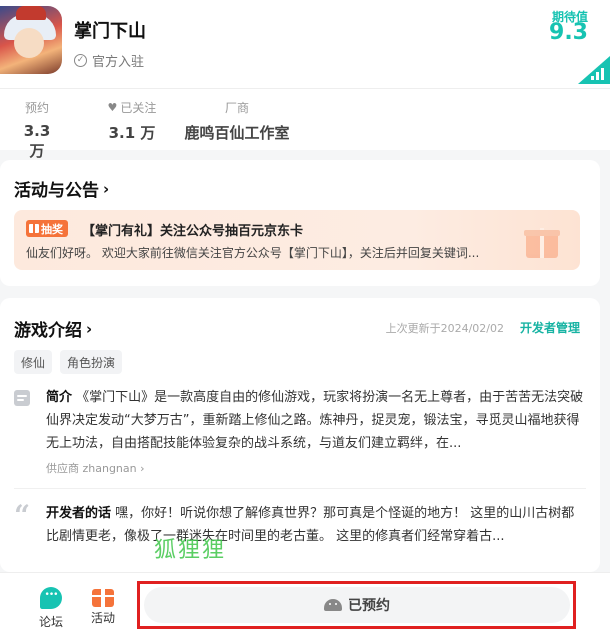 The height and width of the screenshot is (636, 610). I want to click on stat-value: 3.1 万, so click(132, 133).